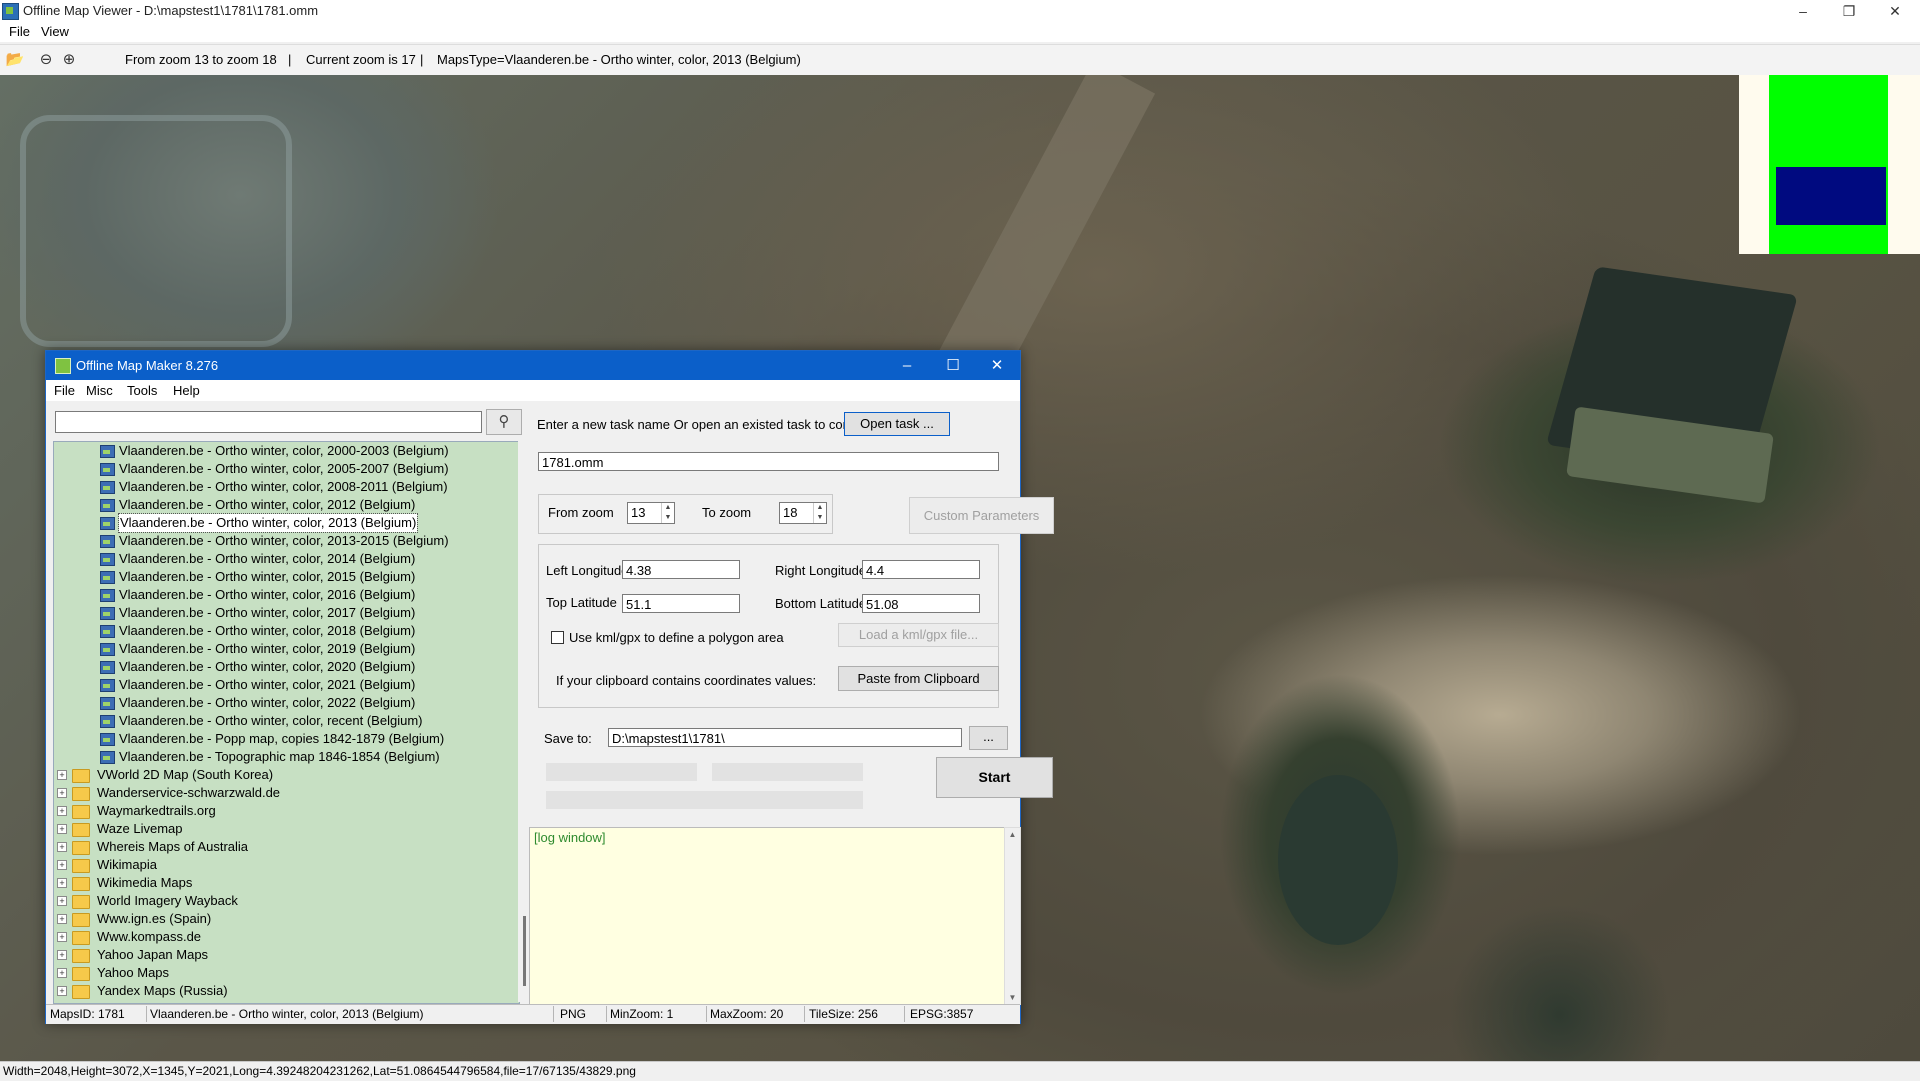 Image resolution: width=1920 pixels, height=1081 pixels. What do you see at coordinates (768, 461) in the screenshot?
I see `task-name-input: 1781.omm` at bounding box center [768, 461].